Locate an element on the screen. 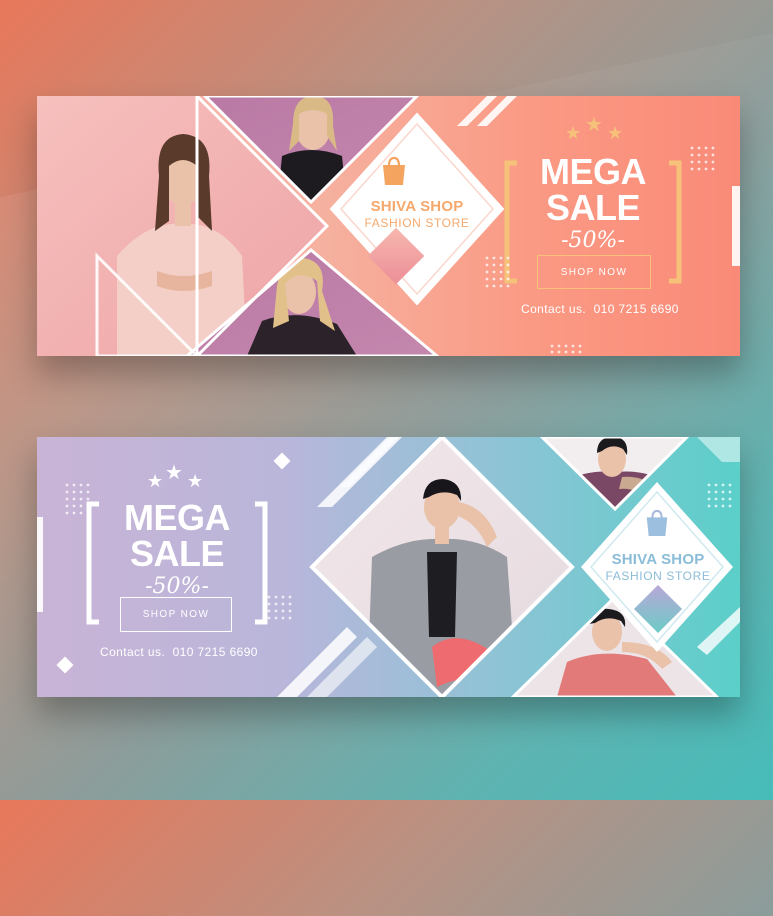  discount-label: -50%- is located at coordinates (593, 240).